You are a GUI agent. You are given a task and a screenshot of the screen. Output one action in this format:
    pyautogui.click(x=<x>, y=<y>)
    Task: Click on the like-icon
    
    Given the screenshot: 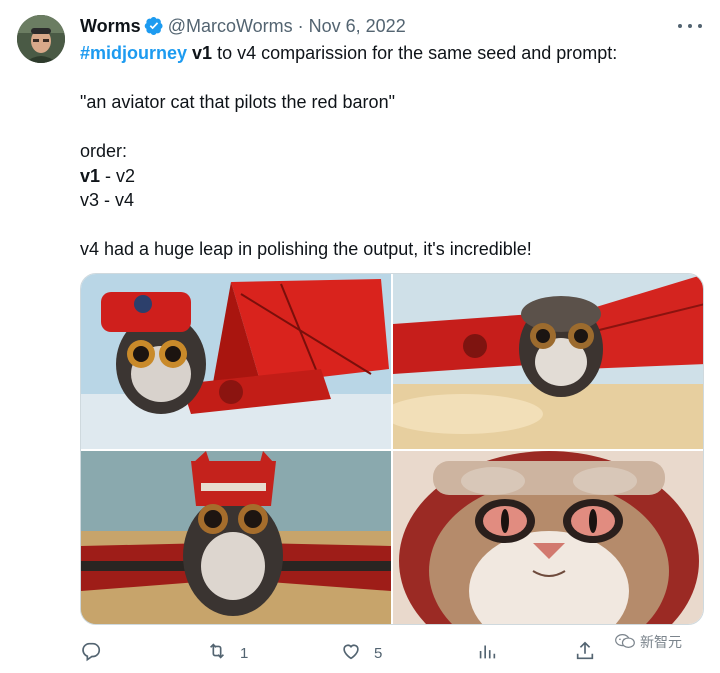 What is the action you would take?
    pyautogui.click(x=351, y=653)
    